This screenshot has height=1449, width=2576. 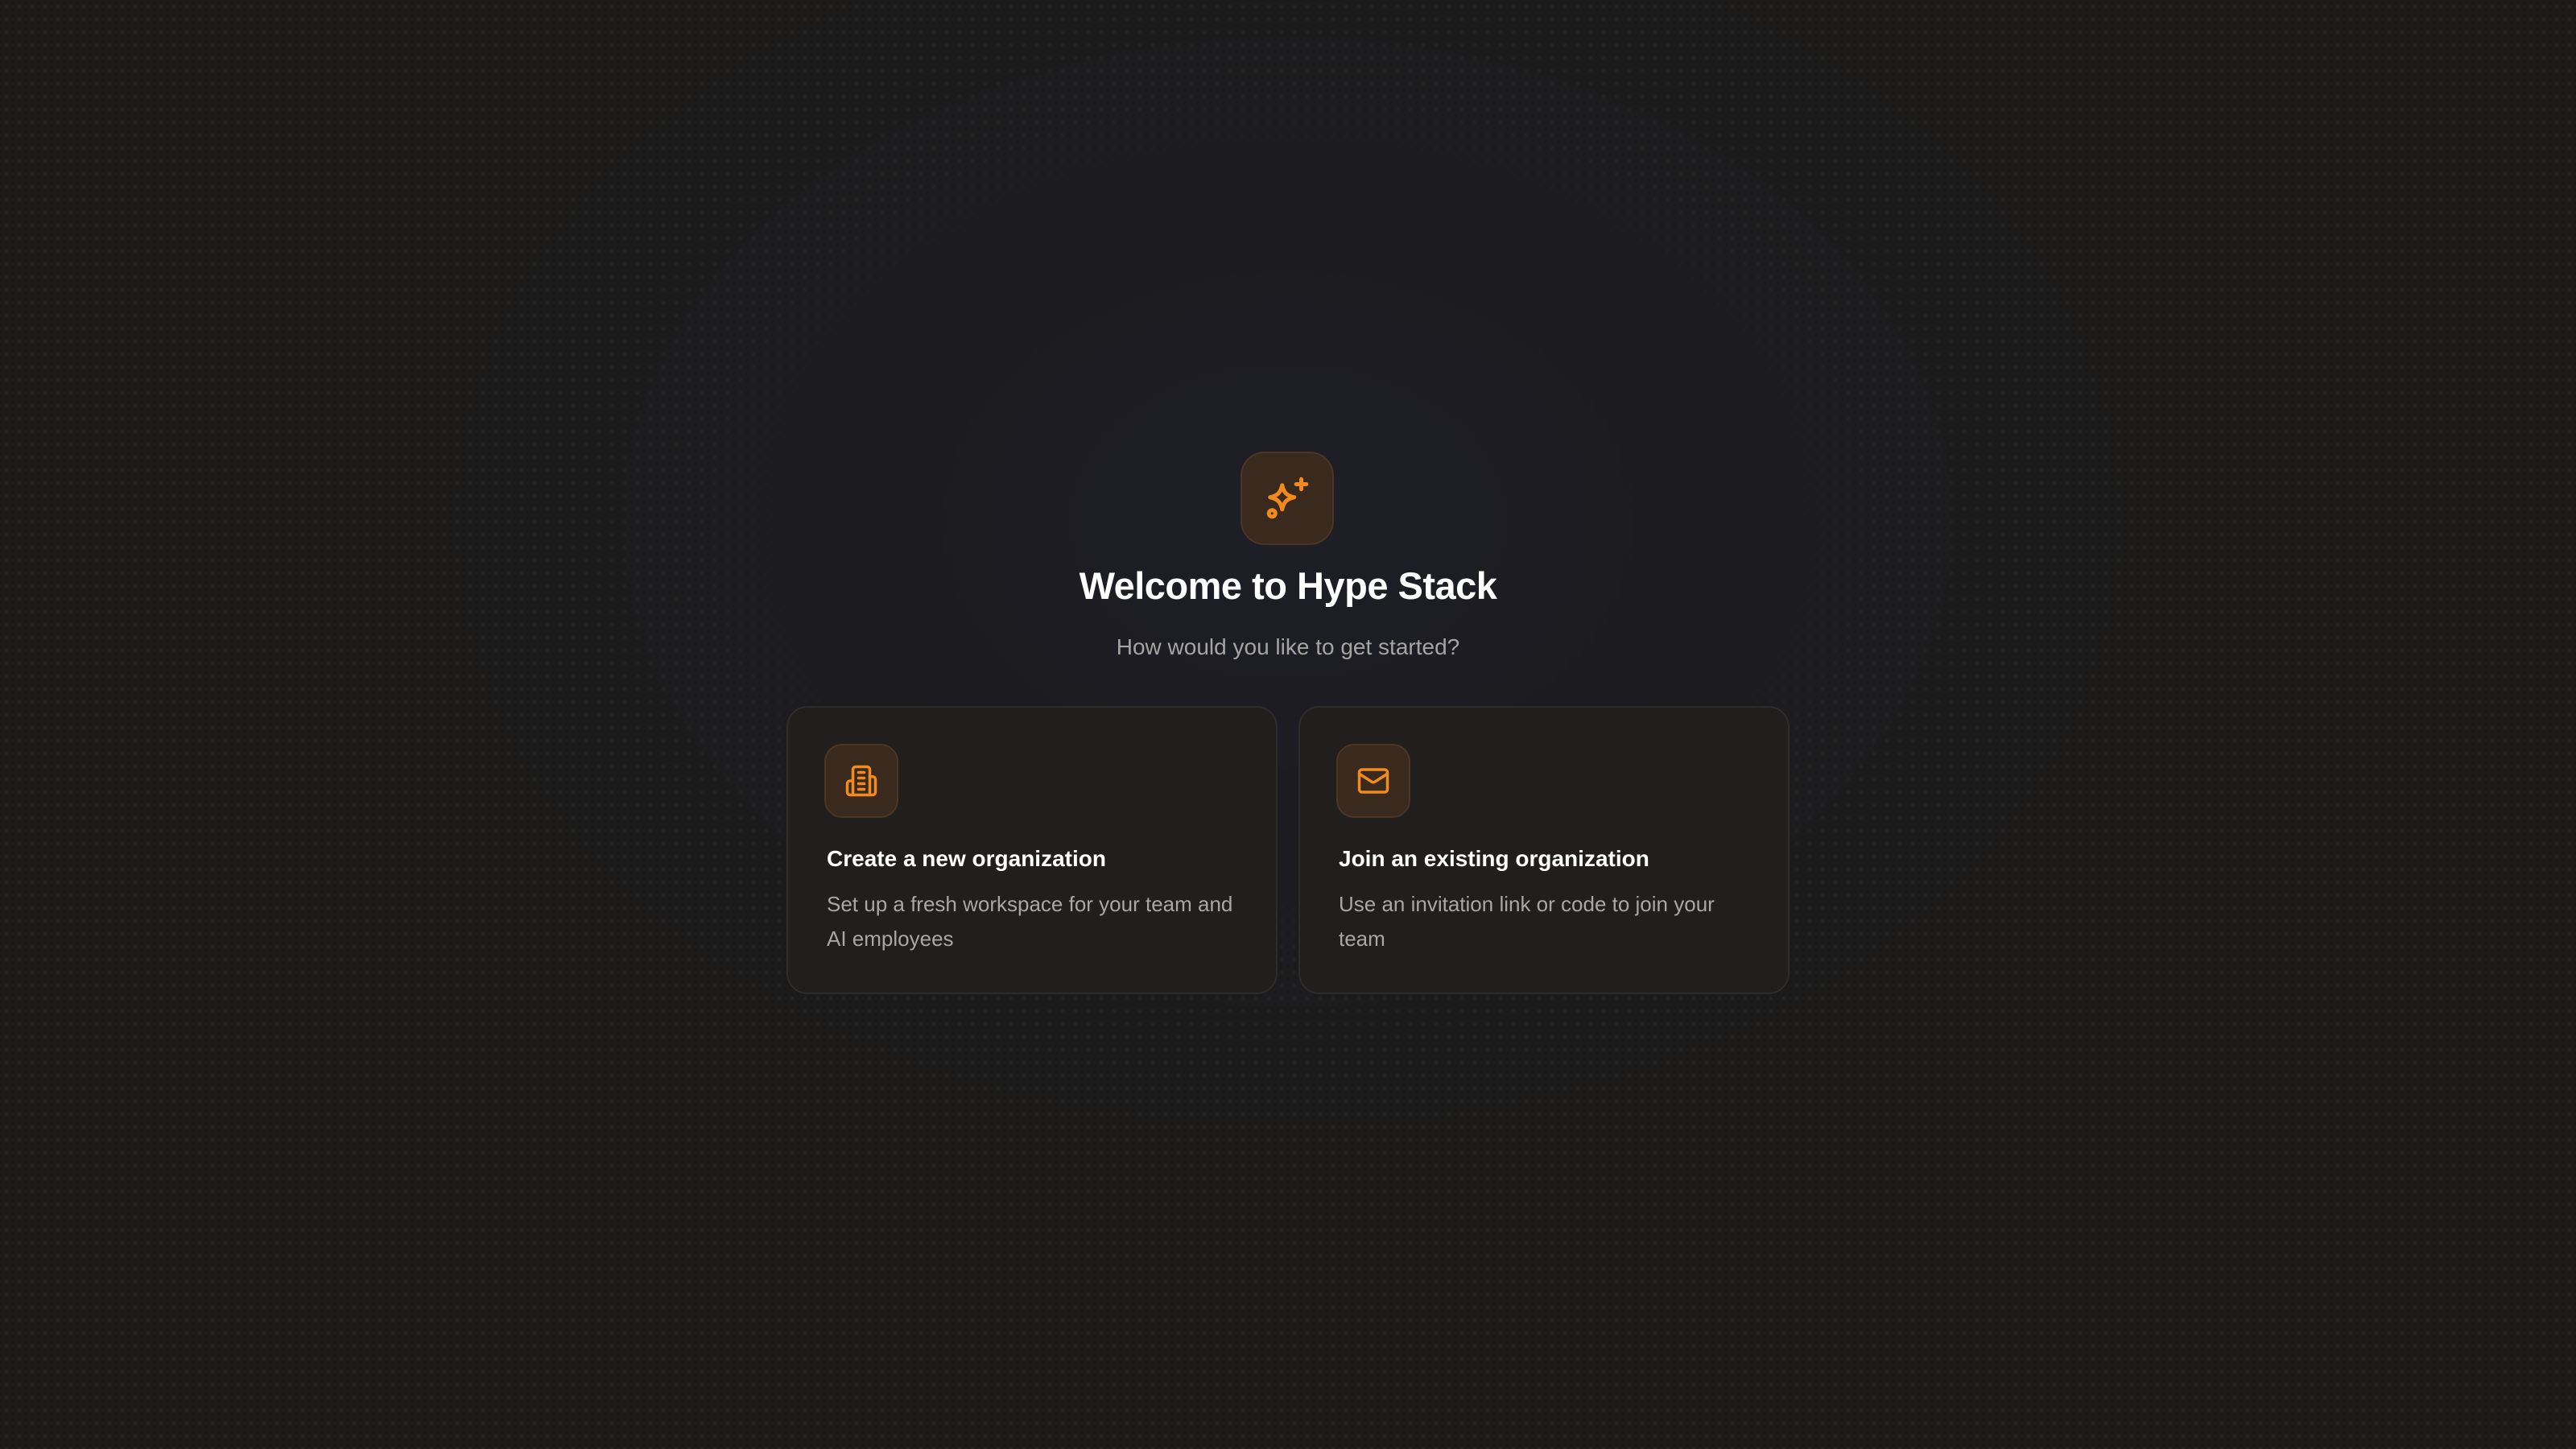 I want to click on building-icon, so click(x=861, y=781).